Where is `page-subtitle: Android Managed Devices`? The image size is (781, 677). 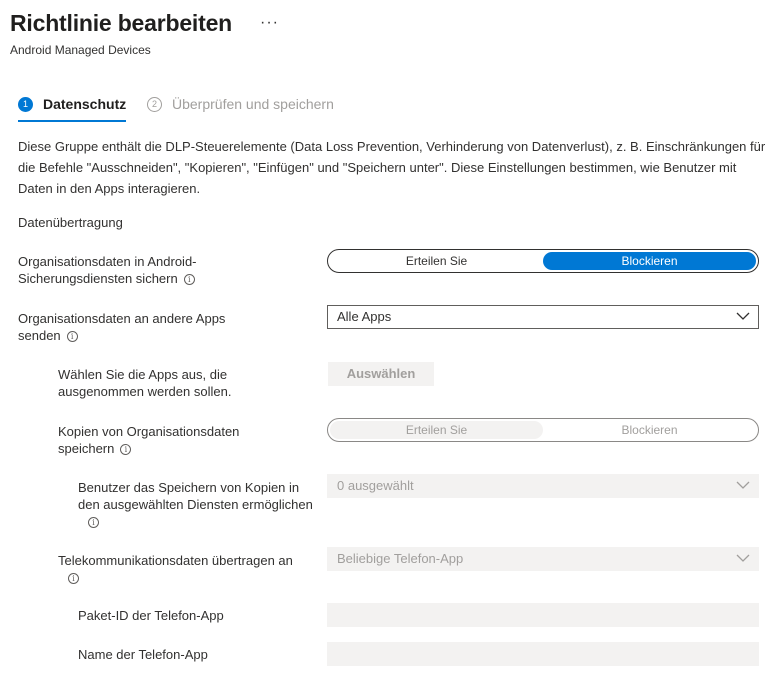
page-subtitle: Android Managed Devices is located at coordinates (80, 50).